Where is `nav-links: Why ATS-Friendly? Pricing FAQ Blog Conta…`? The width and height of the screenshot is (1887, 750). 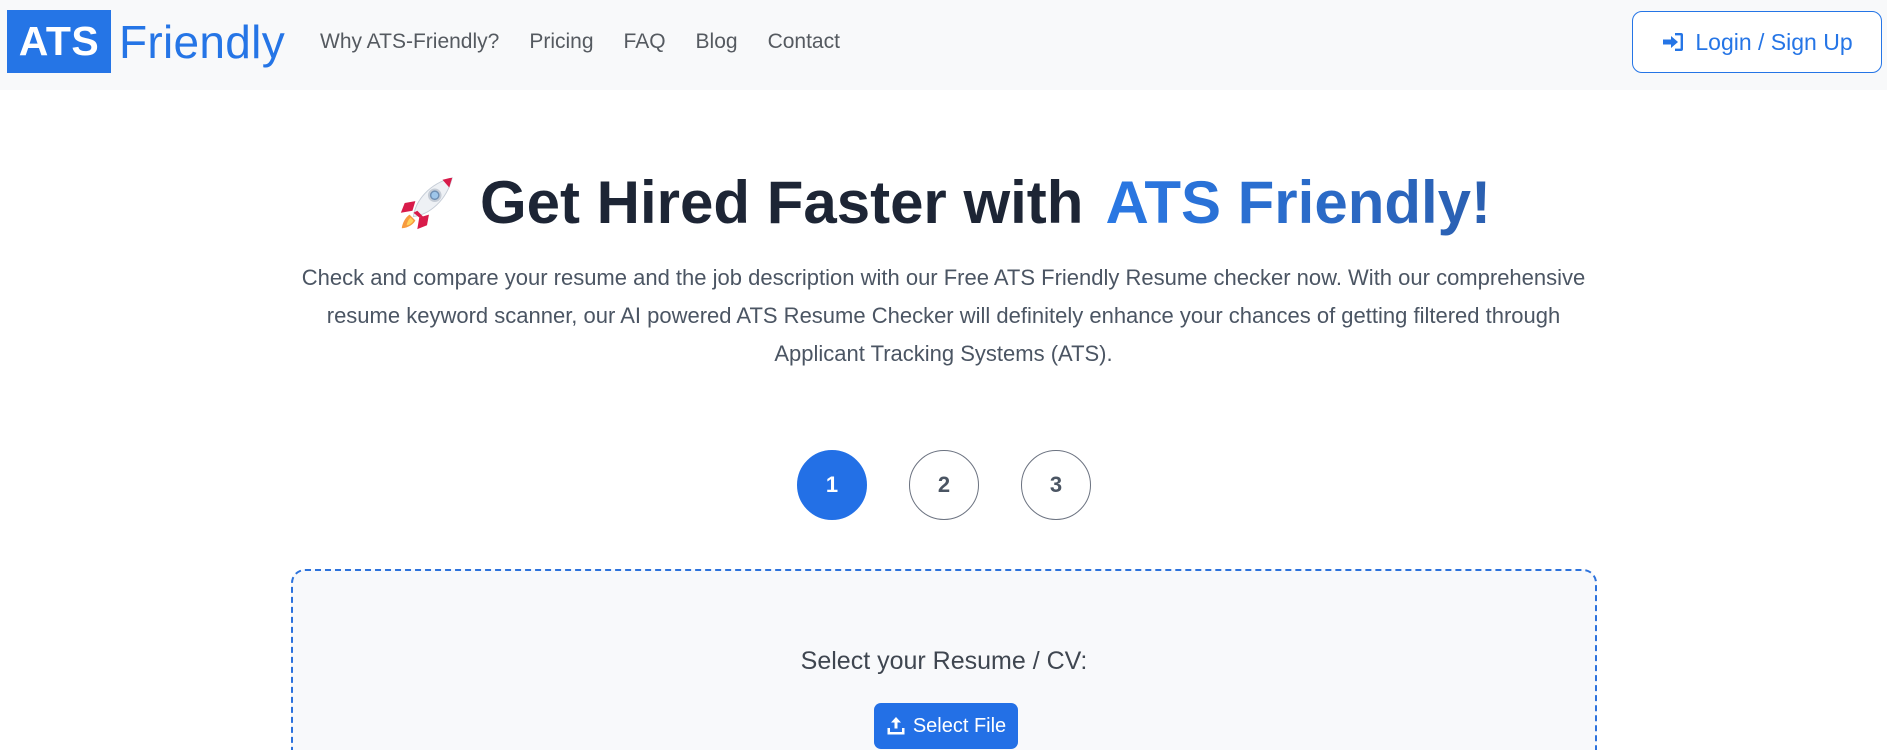
nav-links: Why ATS-Friendly? Pricing FAQ Blog Conta… is located at coordinates (580, 42).